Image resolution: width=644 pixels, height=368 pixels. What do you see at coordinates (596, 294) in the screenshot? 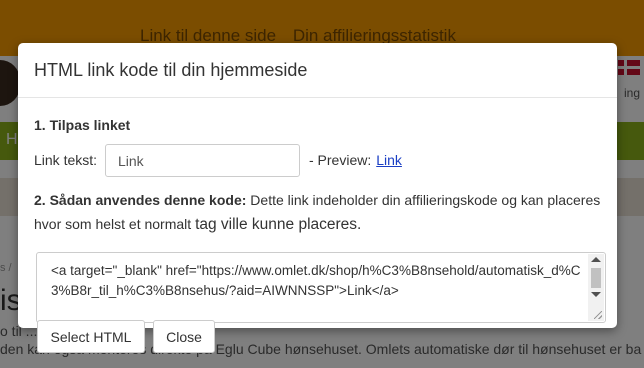
I see `scroll-down-icon` at bounding box center [596, 294].